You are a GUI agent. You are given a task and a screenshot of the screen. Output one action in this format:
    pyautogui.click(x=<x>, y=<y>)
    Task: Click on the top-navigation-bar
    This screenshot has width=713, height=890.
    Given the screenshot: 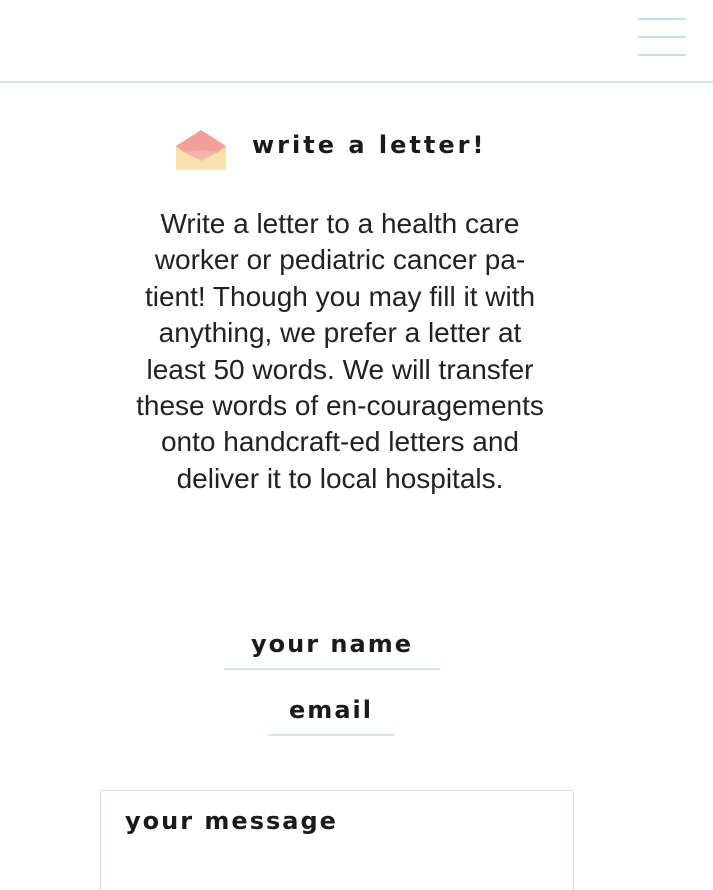 What is the action you would take?
    pyautogui.click(x=356, y=41)
    